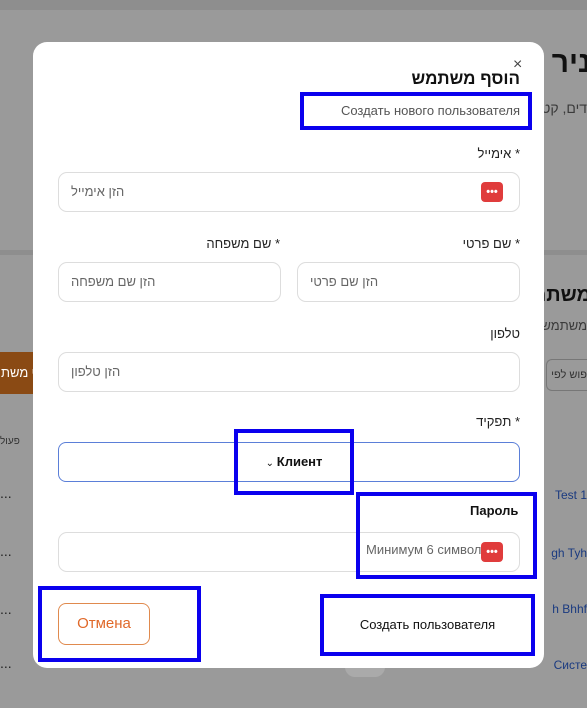  Describe the element at coordinates (570, 495) in the screenshot. I see `background-row-link: Test 1` at that location.